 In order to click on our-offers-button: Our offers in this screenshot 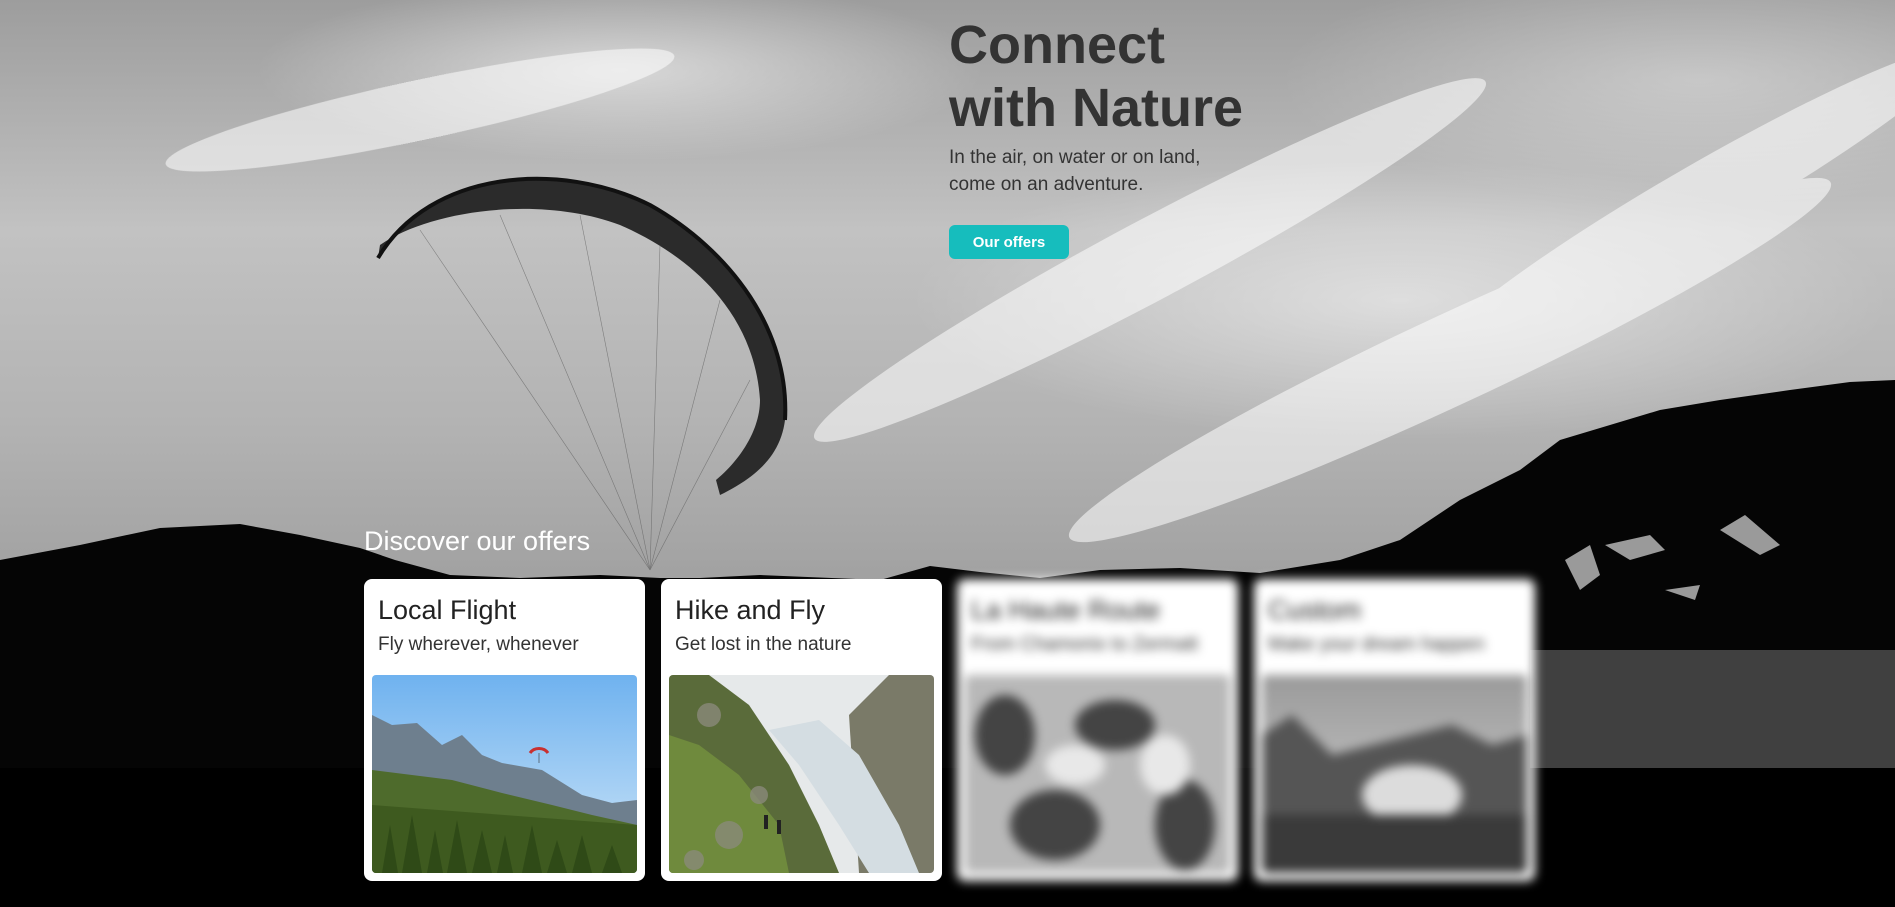, I will do `click(1009, 242)`.